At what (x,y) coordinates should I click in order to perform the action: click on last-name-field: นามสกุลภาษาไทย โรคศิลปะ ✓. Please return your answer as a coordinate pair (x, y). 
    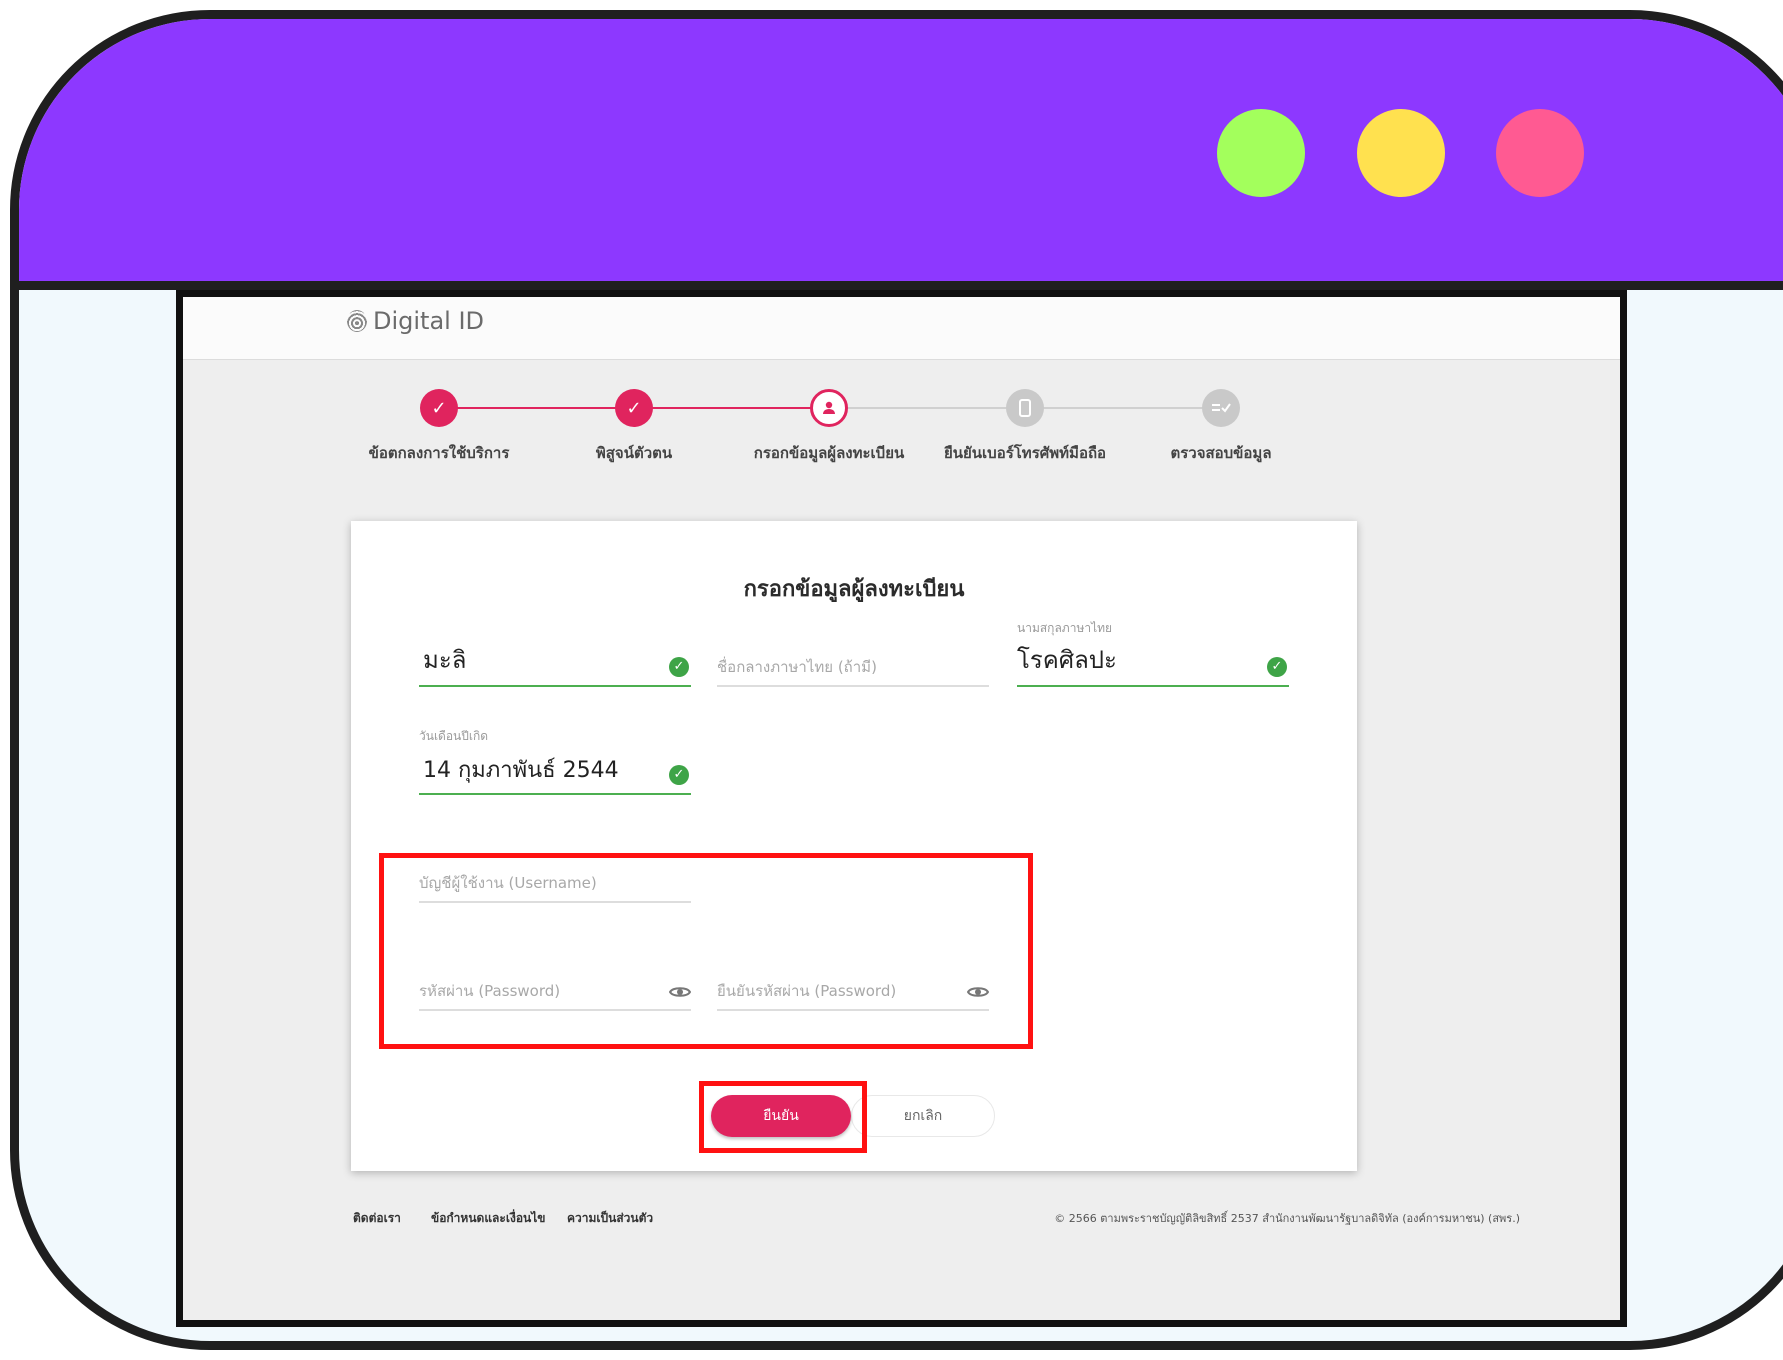
    Looking at the image, I should click on (1153, 654).